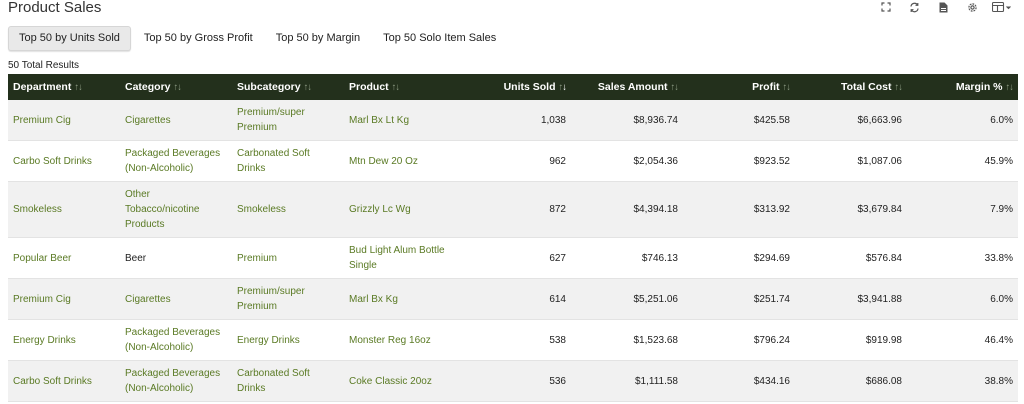 The height and width of the screenshot is (404, 1024). I want to click on units-sold-cell: 627, so click(514, 258).